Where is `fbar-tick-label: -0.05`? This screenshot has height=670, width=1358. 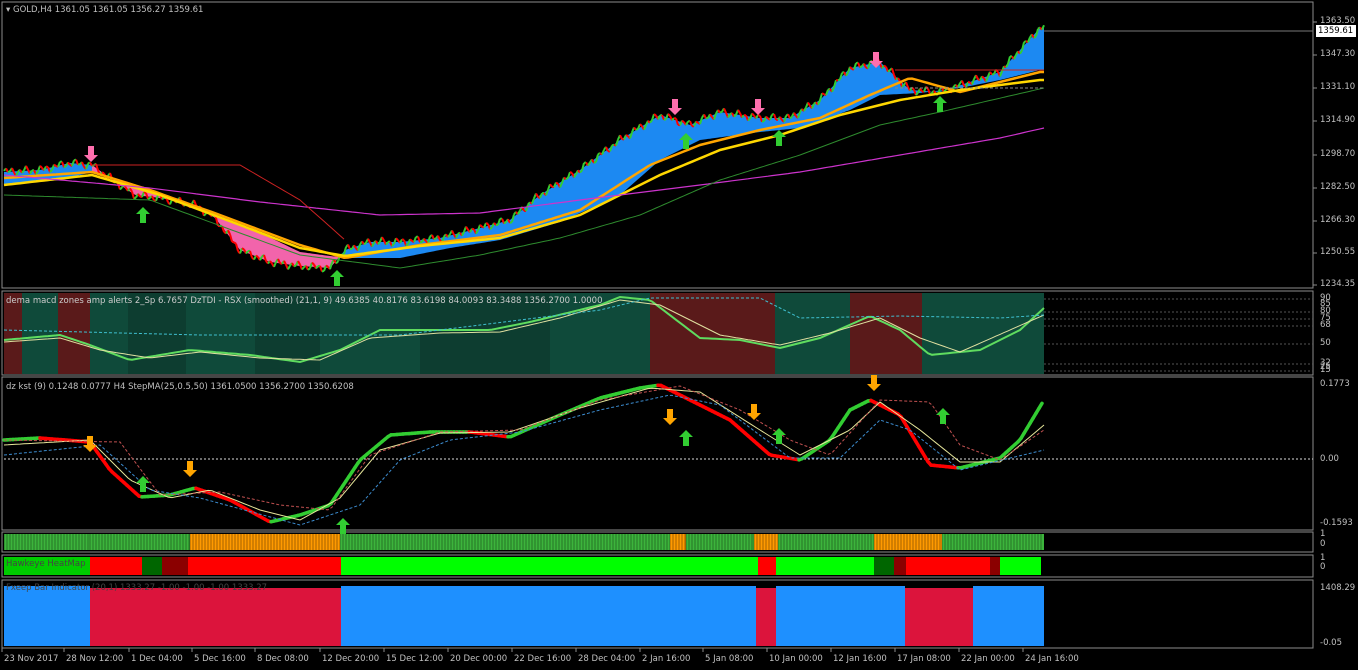 fbar-tick-label: -0.05 is located at coordinates (1331, 643).